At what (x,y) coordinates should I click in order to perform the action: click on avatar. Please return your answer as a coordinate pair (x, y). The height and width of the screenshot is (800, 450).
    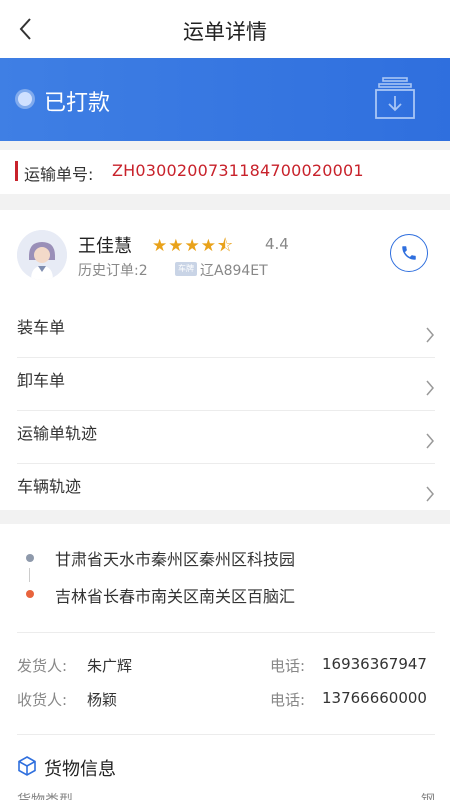
    Looking at the image, I should click on (42, 255).